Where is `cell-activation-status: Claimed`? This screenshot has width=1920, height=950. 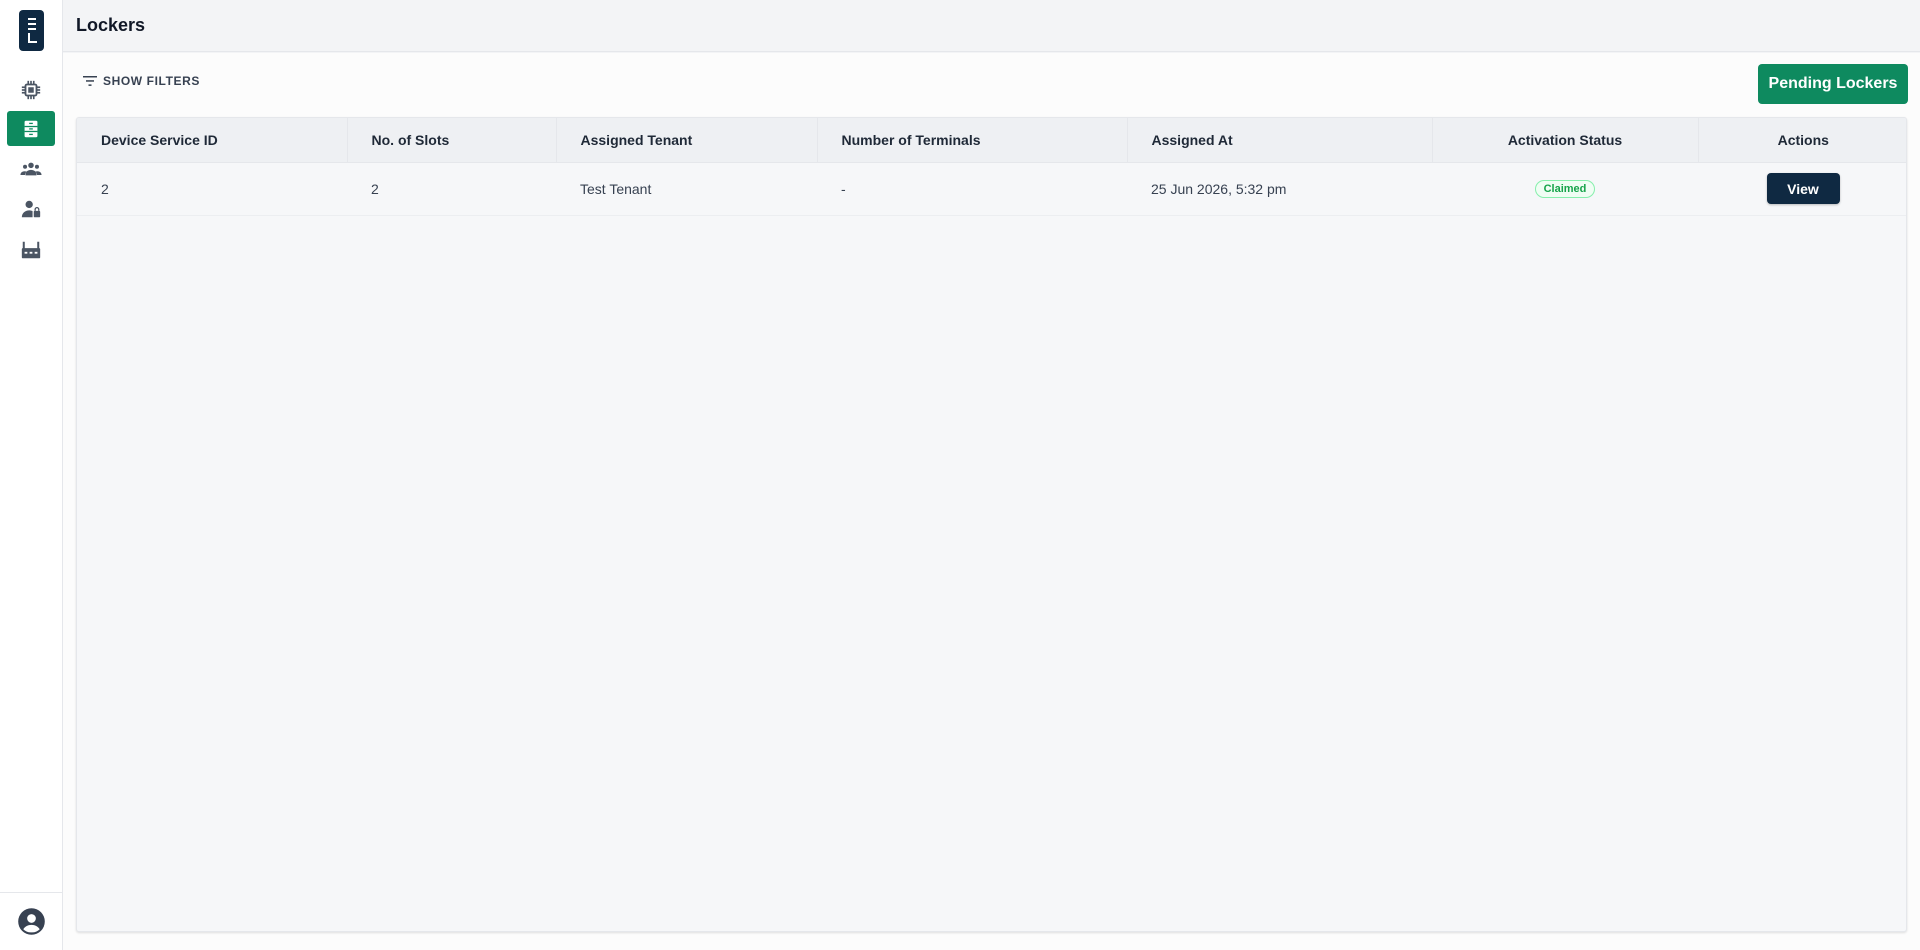 cell-activation-status: Claimed is located at coordinates (1565, 188).